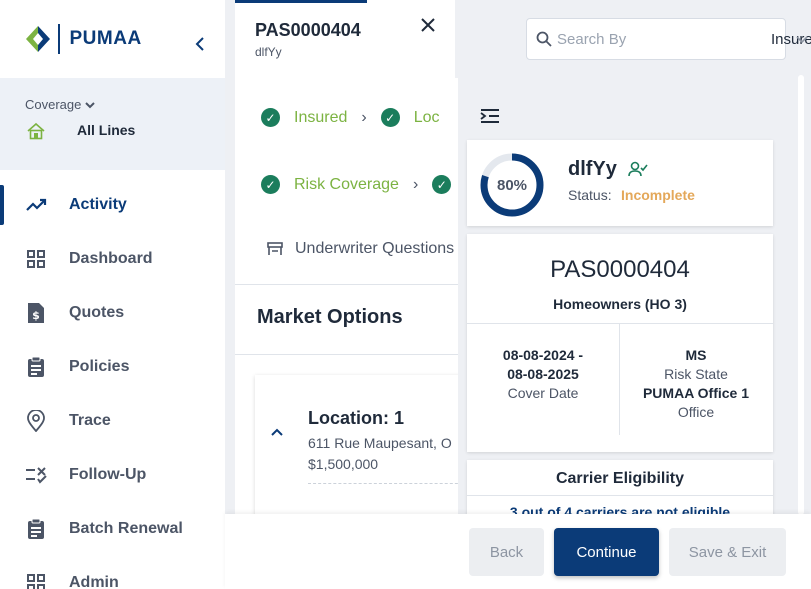  What do you see at coordinates (105, 38) in the screenshot?
I see `logo-text: PUMAA` at bounding box center [105, 38].